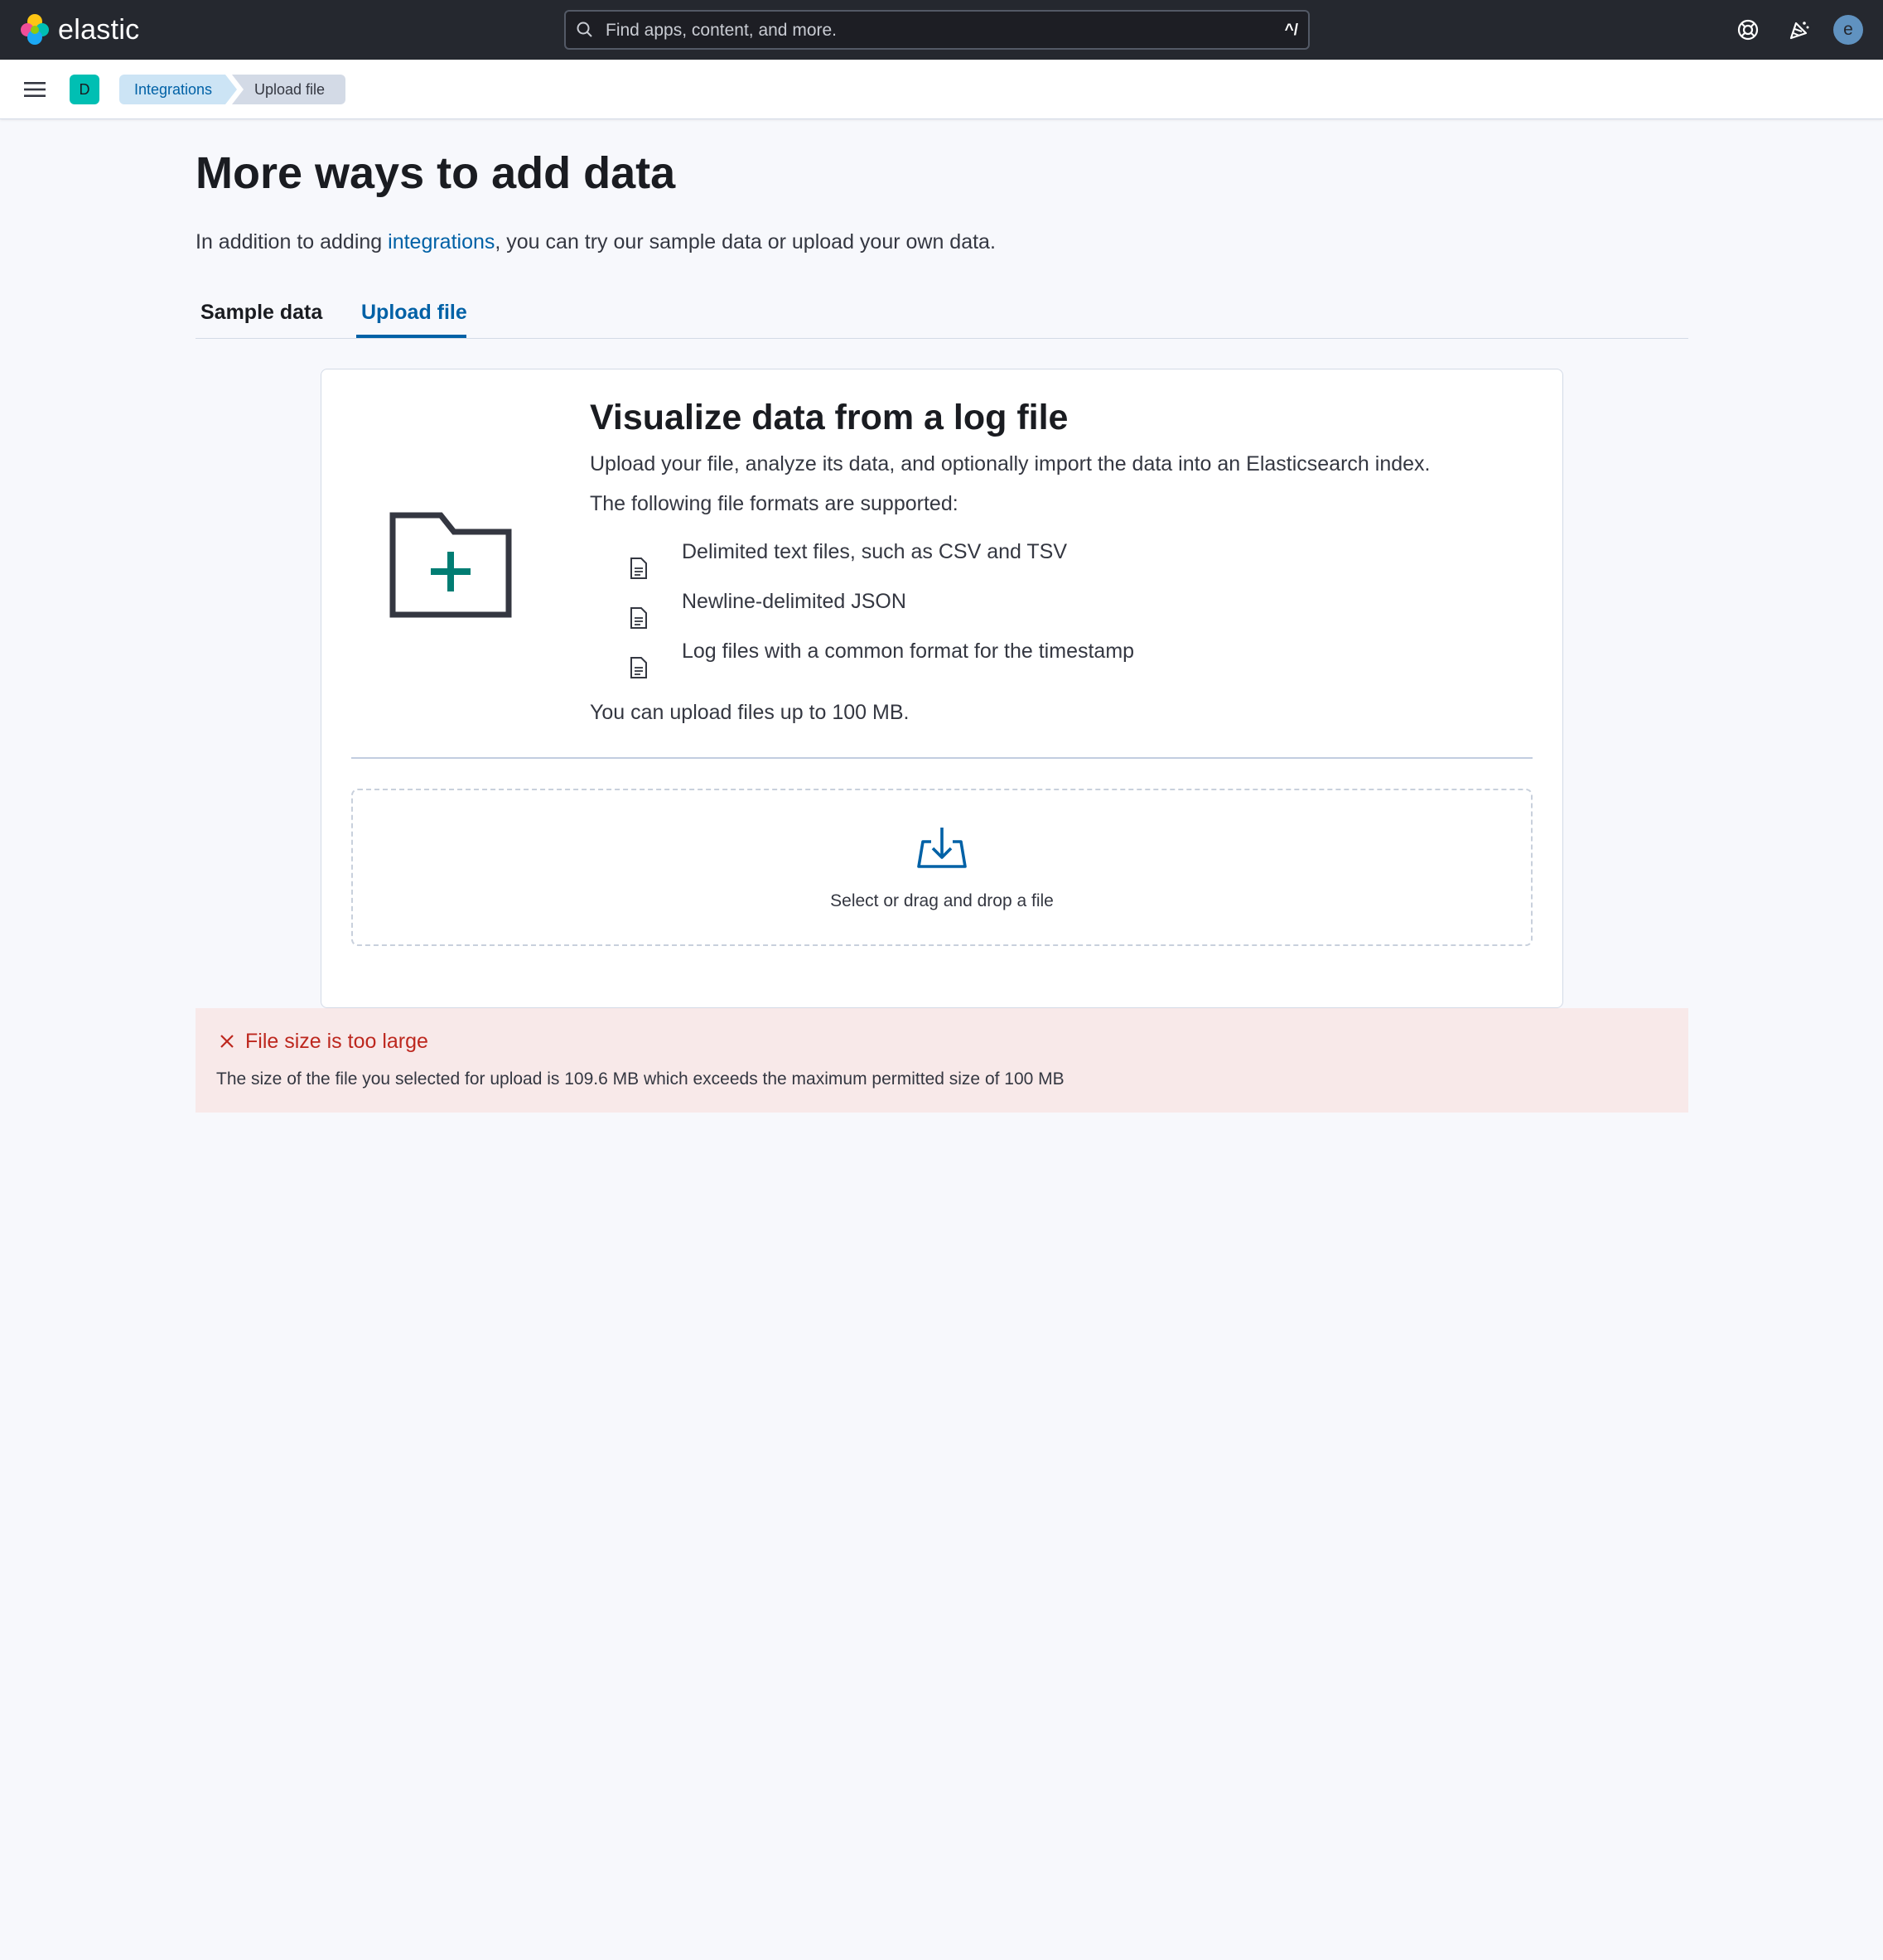 The image size is (1883, 1960). Describe the element at coordinates (441, 241) in the screenshot. I see `integrations-link: integrations` at that location.